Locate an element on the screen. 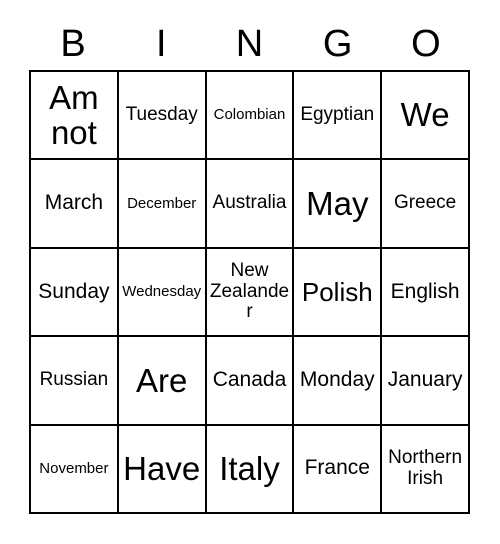 This screenshot has width=500, height=544. bingo-cell: New Zealander is located at coordinates (250, 293).